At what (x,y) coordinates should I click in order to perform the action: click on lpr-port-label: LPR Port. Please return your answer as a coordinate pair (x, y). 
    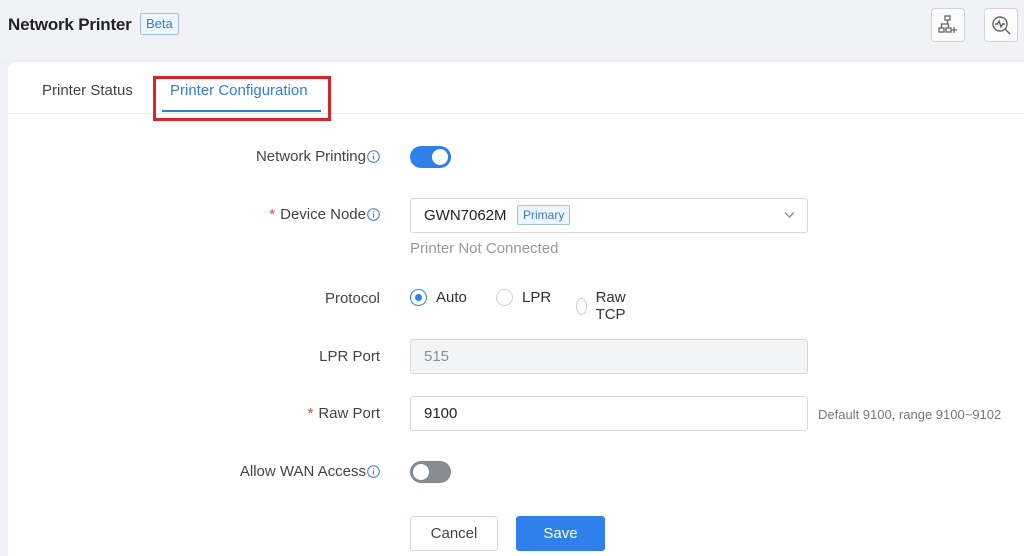
    Looking at the image, I should click on (349, 356).